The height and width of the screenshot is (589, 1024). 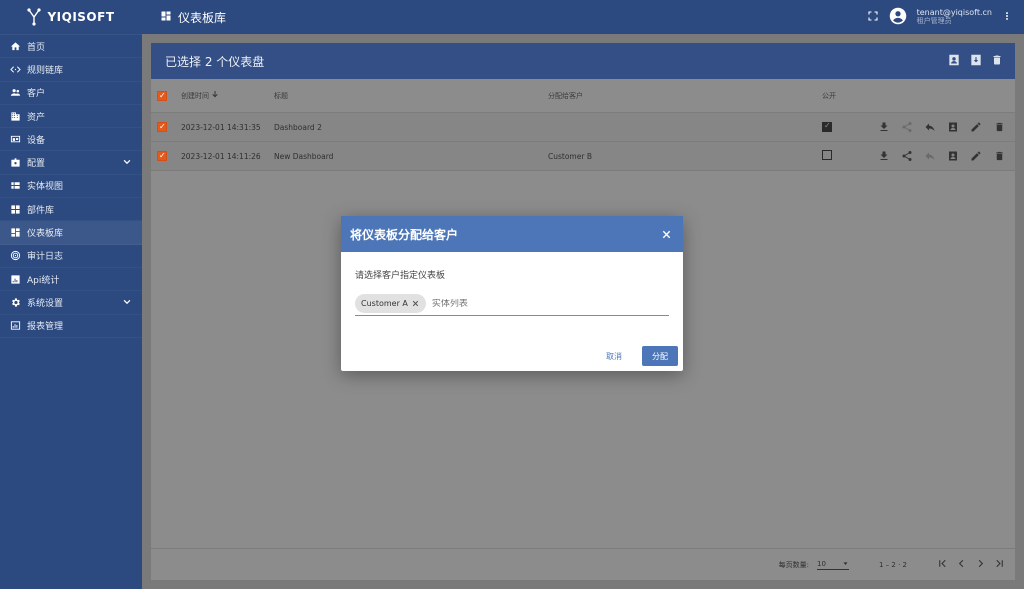 What do you see at coordinates (15, 139) in the screenshot?
I see `devices-icon` at bounding box center [15, 139].